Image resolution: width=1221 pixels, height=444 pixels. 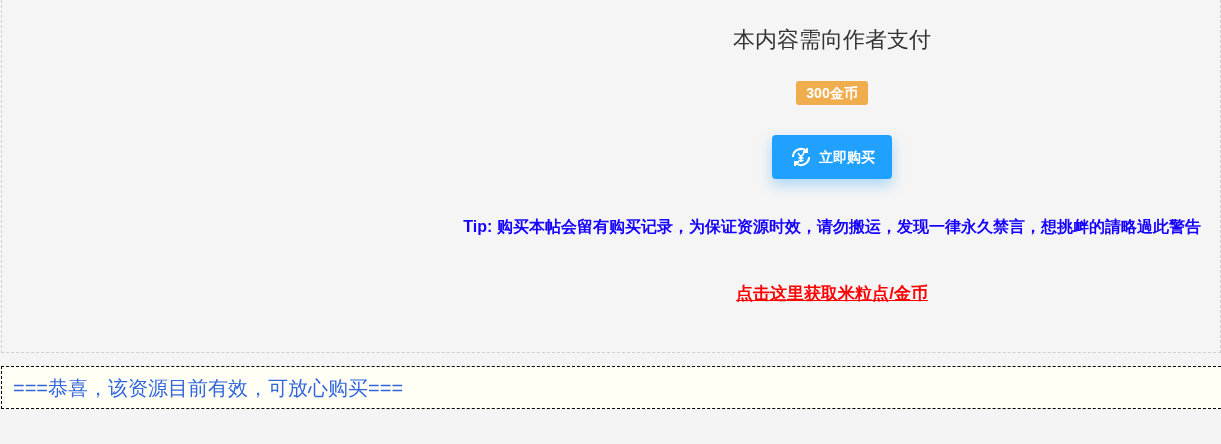 What do you see at coordinates (832, 227) in the screenshot?
I see `tip-text: Tip: 购买本帖会留有购买记录，为保证资源时效，请勿搬运，发现一律永久禁言，想挑衅的請略過此警告` at bounding box center [832, 227].